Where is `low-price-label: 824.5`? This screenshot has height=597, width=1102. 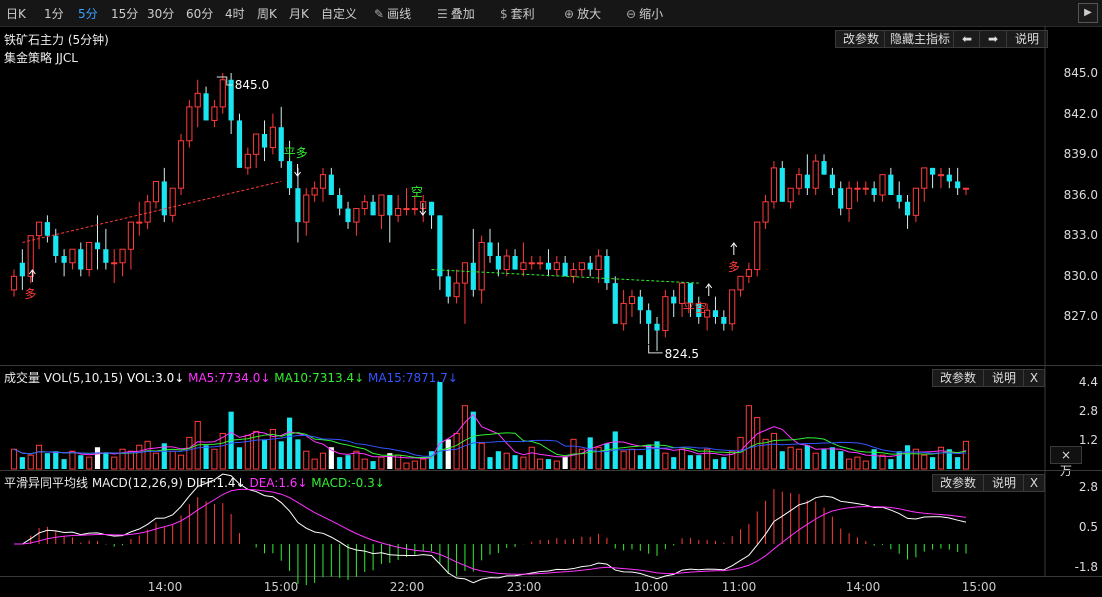
low-price-label: 824.5 is located at coordinates (682, 354).